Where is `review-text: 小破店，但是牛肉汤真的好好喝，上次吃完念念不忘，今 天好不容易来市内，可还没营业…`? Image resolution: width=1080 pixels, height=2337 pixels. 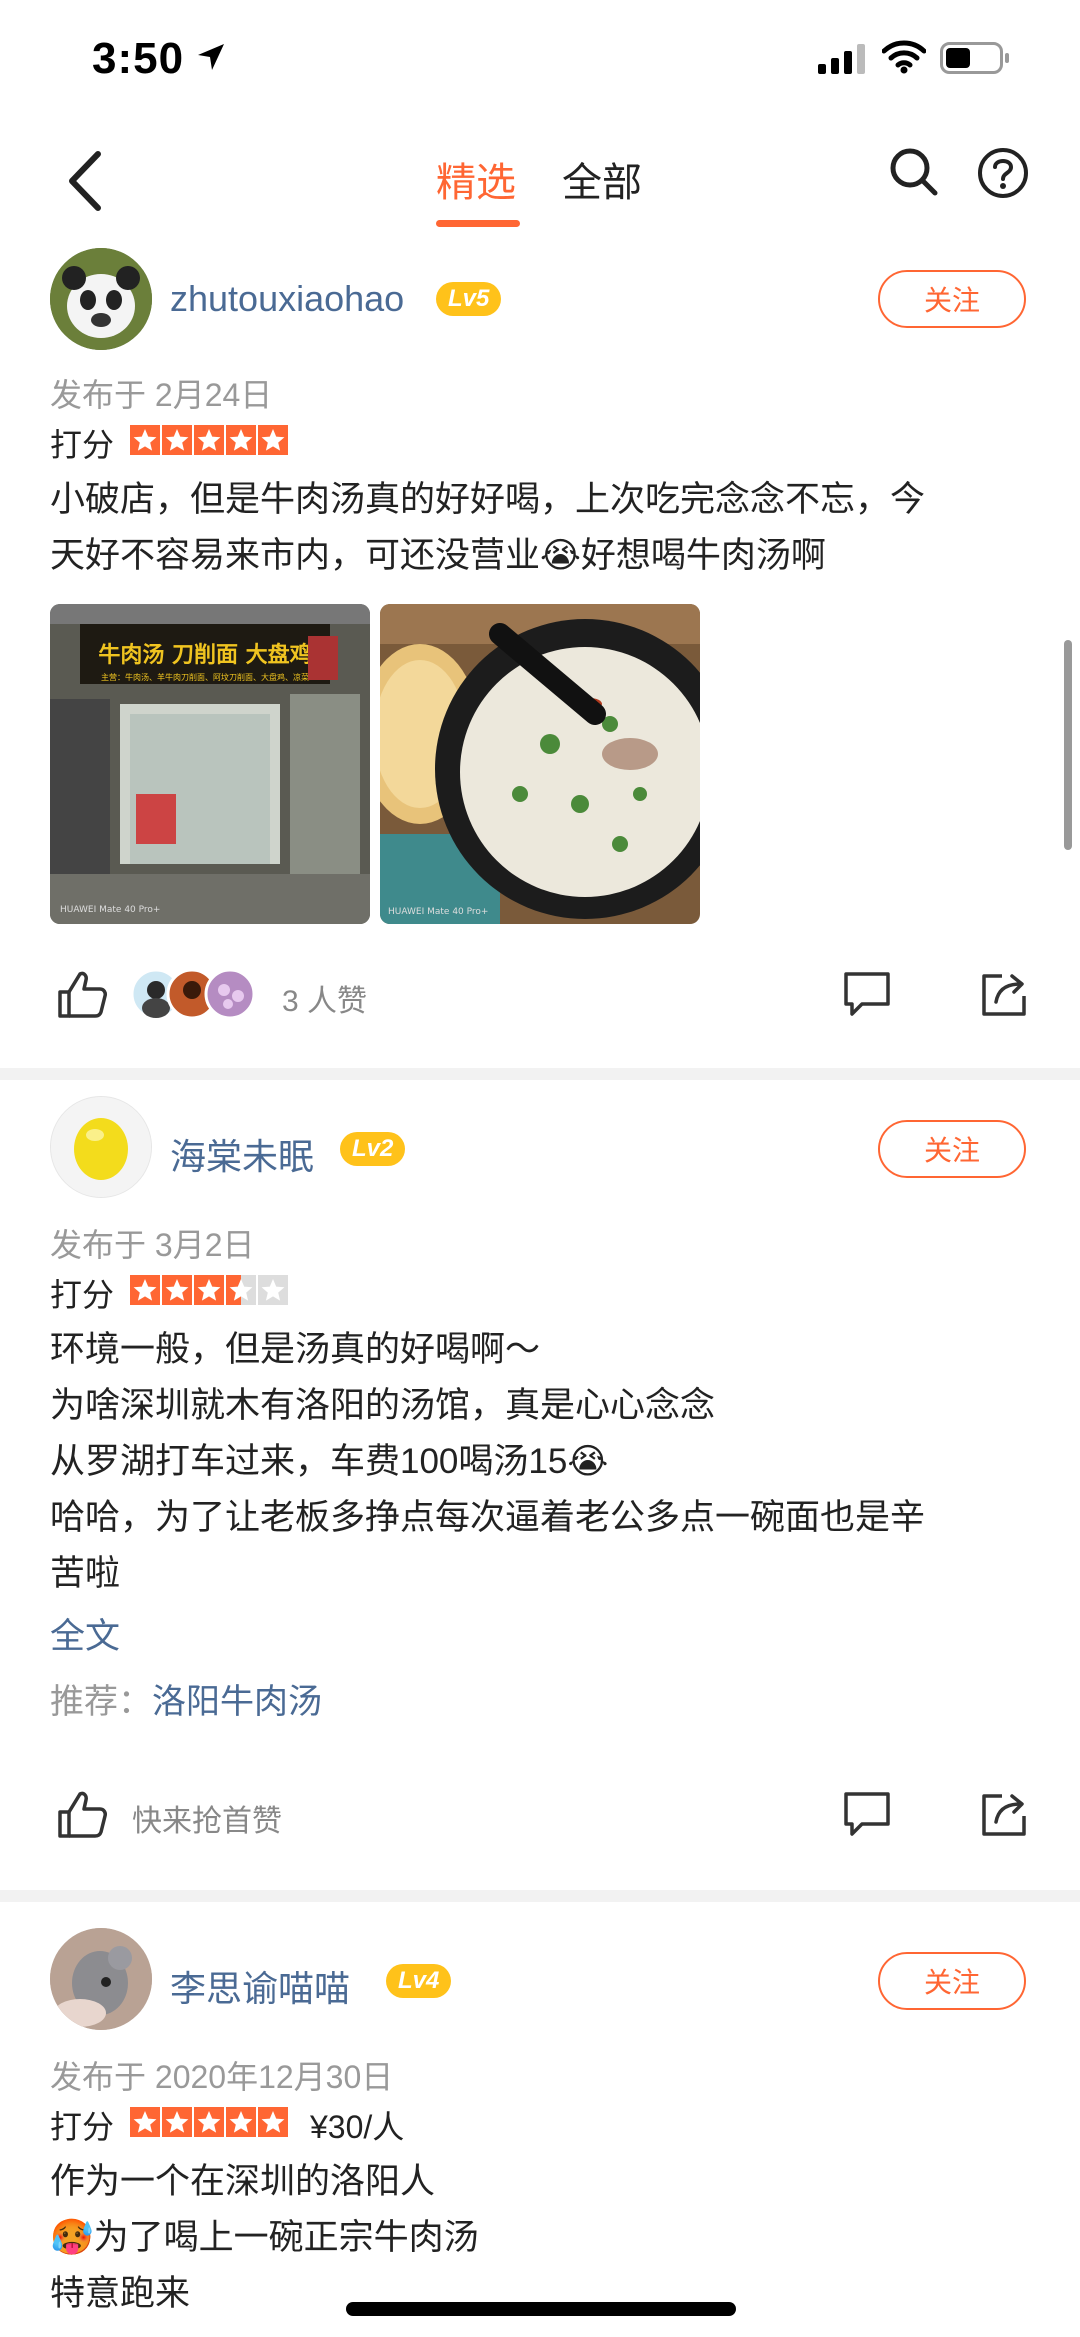
review-text: 小破店，但是牛肉汤真的好好喝，上次吃完念念不忘，今 天好不容易来市内，可还没营业… is located at coordinates (540, 528).